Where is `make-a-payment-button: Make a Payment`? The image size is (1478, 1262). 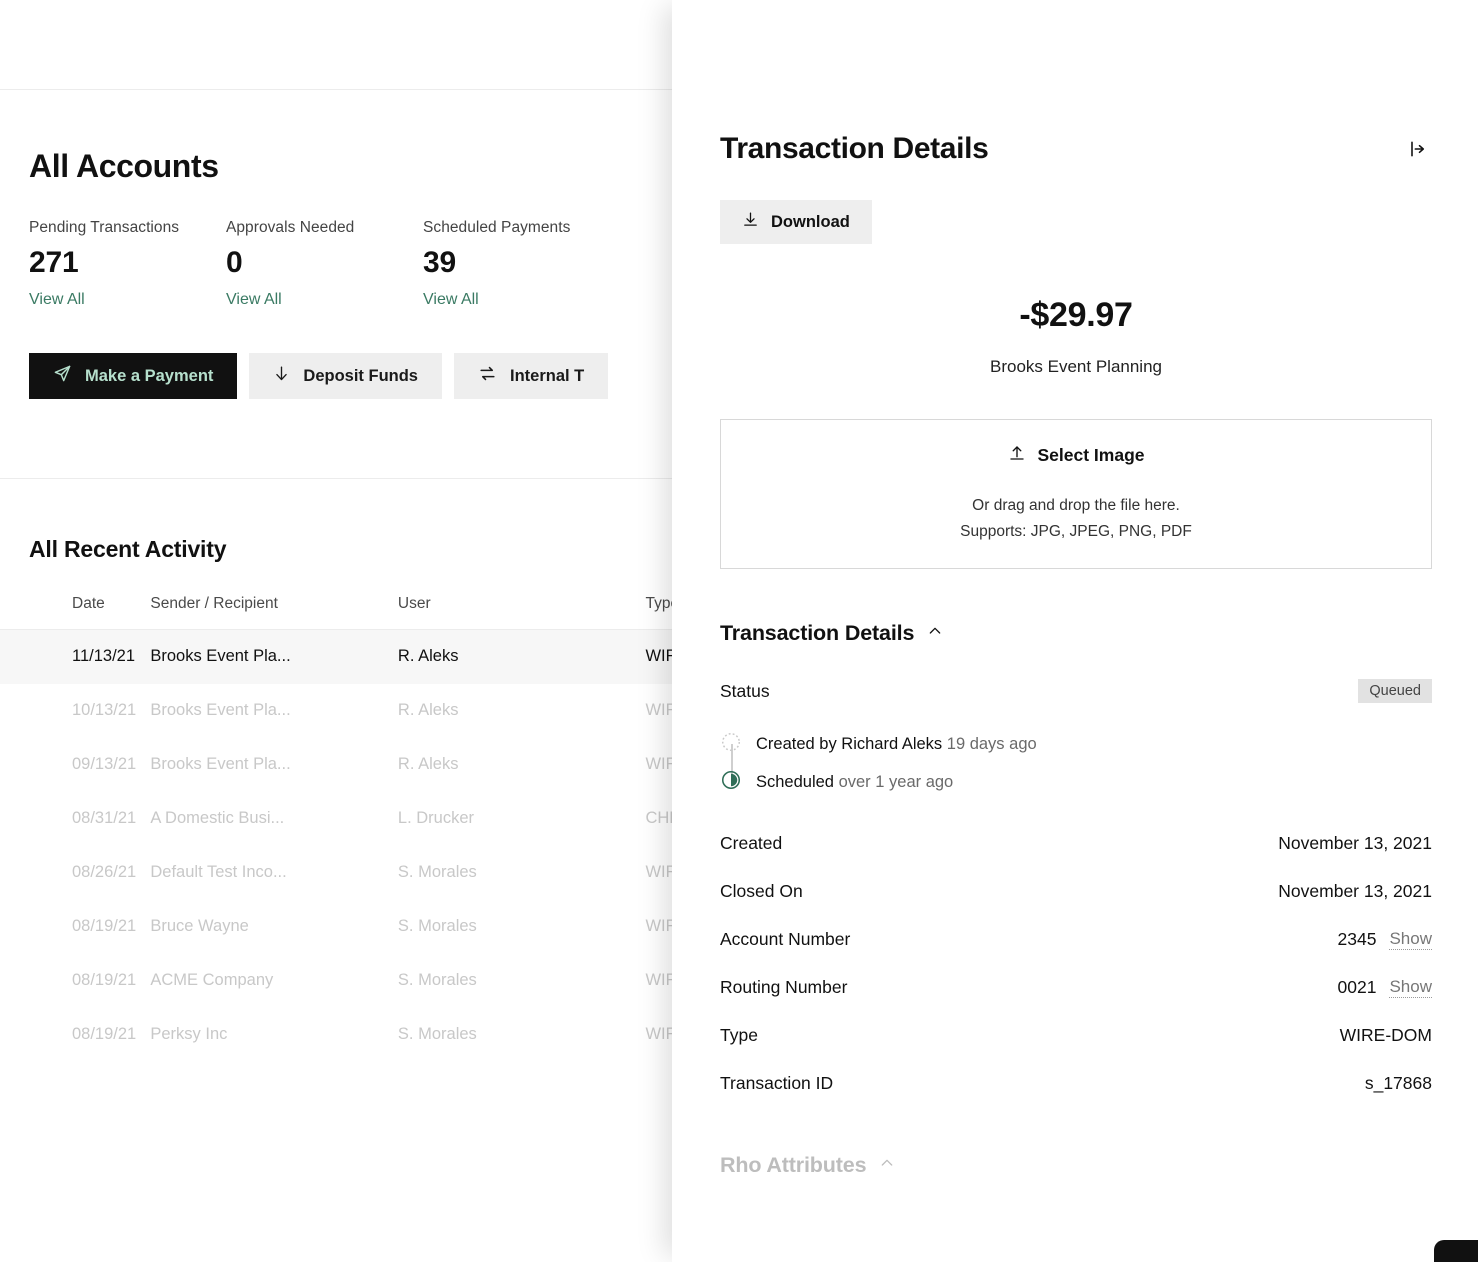 make-a-payment-button: Make a Payment is located at coordinates (133, 376).